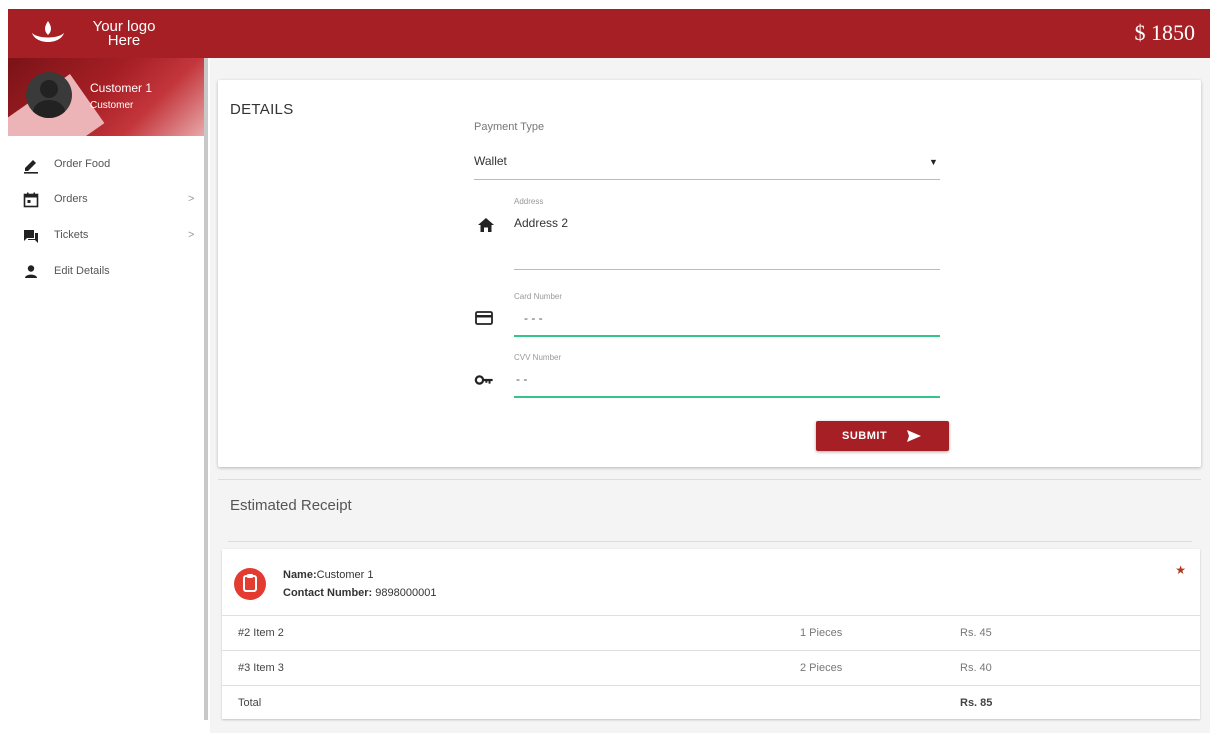 This screenshot has width=1210, height=733. I want to click on sidebar-item-label: Edit Details, so click(82, 271).